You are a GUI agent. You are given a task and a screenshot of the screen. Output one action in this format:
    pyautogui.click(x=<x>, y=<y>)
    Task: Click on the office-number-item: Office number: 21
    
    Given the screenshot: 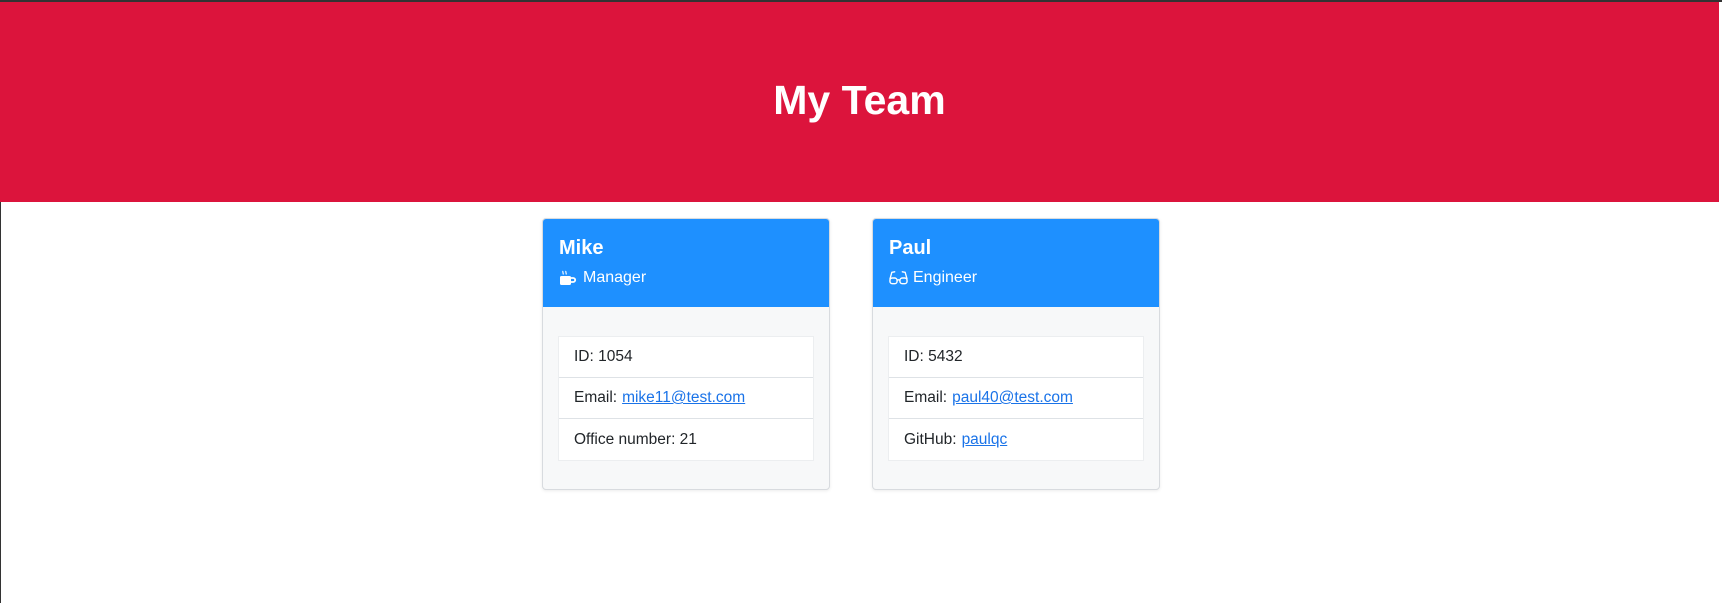 What is the action you would take?
    pyautogui.click(x=686, y=439)
    